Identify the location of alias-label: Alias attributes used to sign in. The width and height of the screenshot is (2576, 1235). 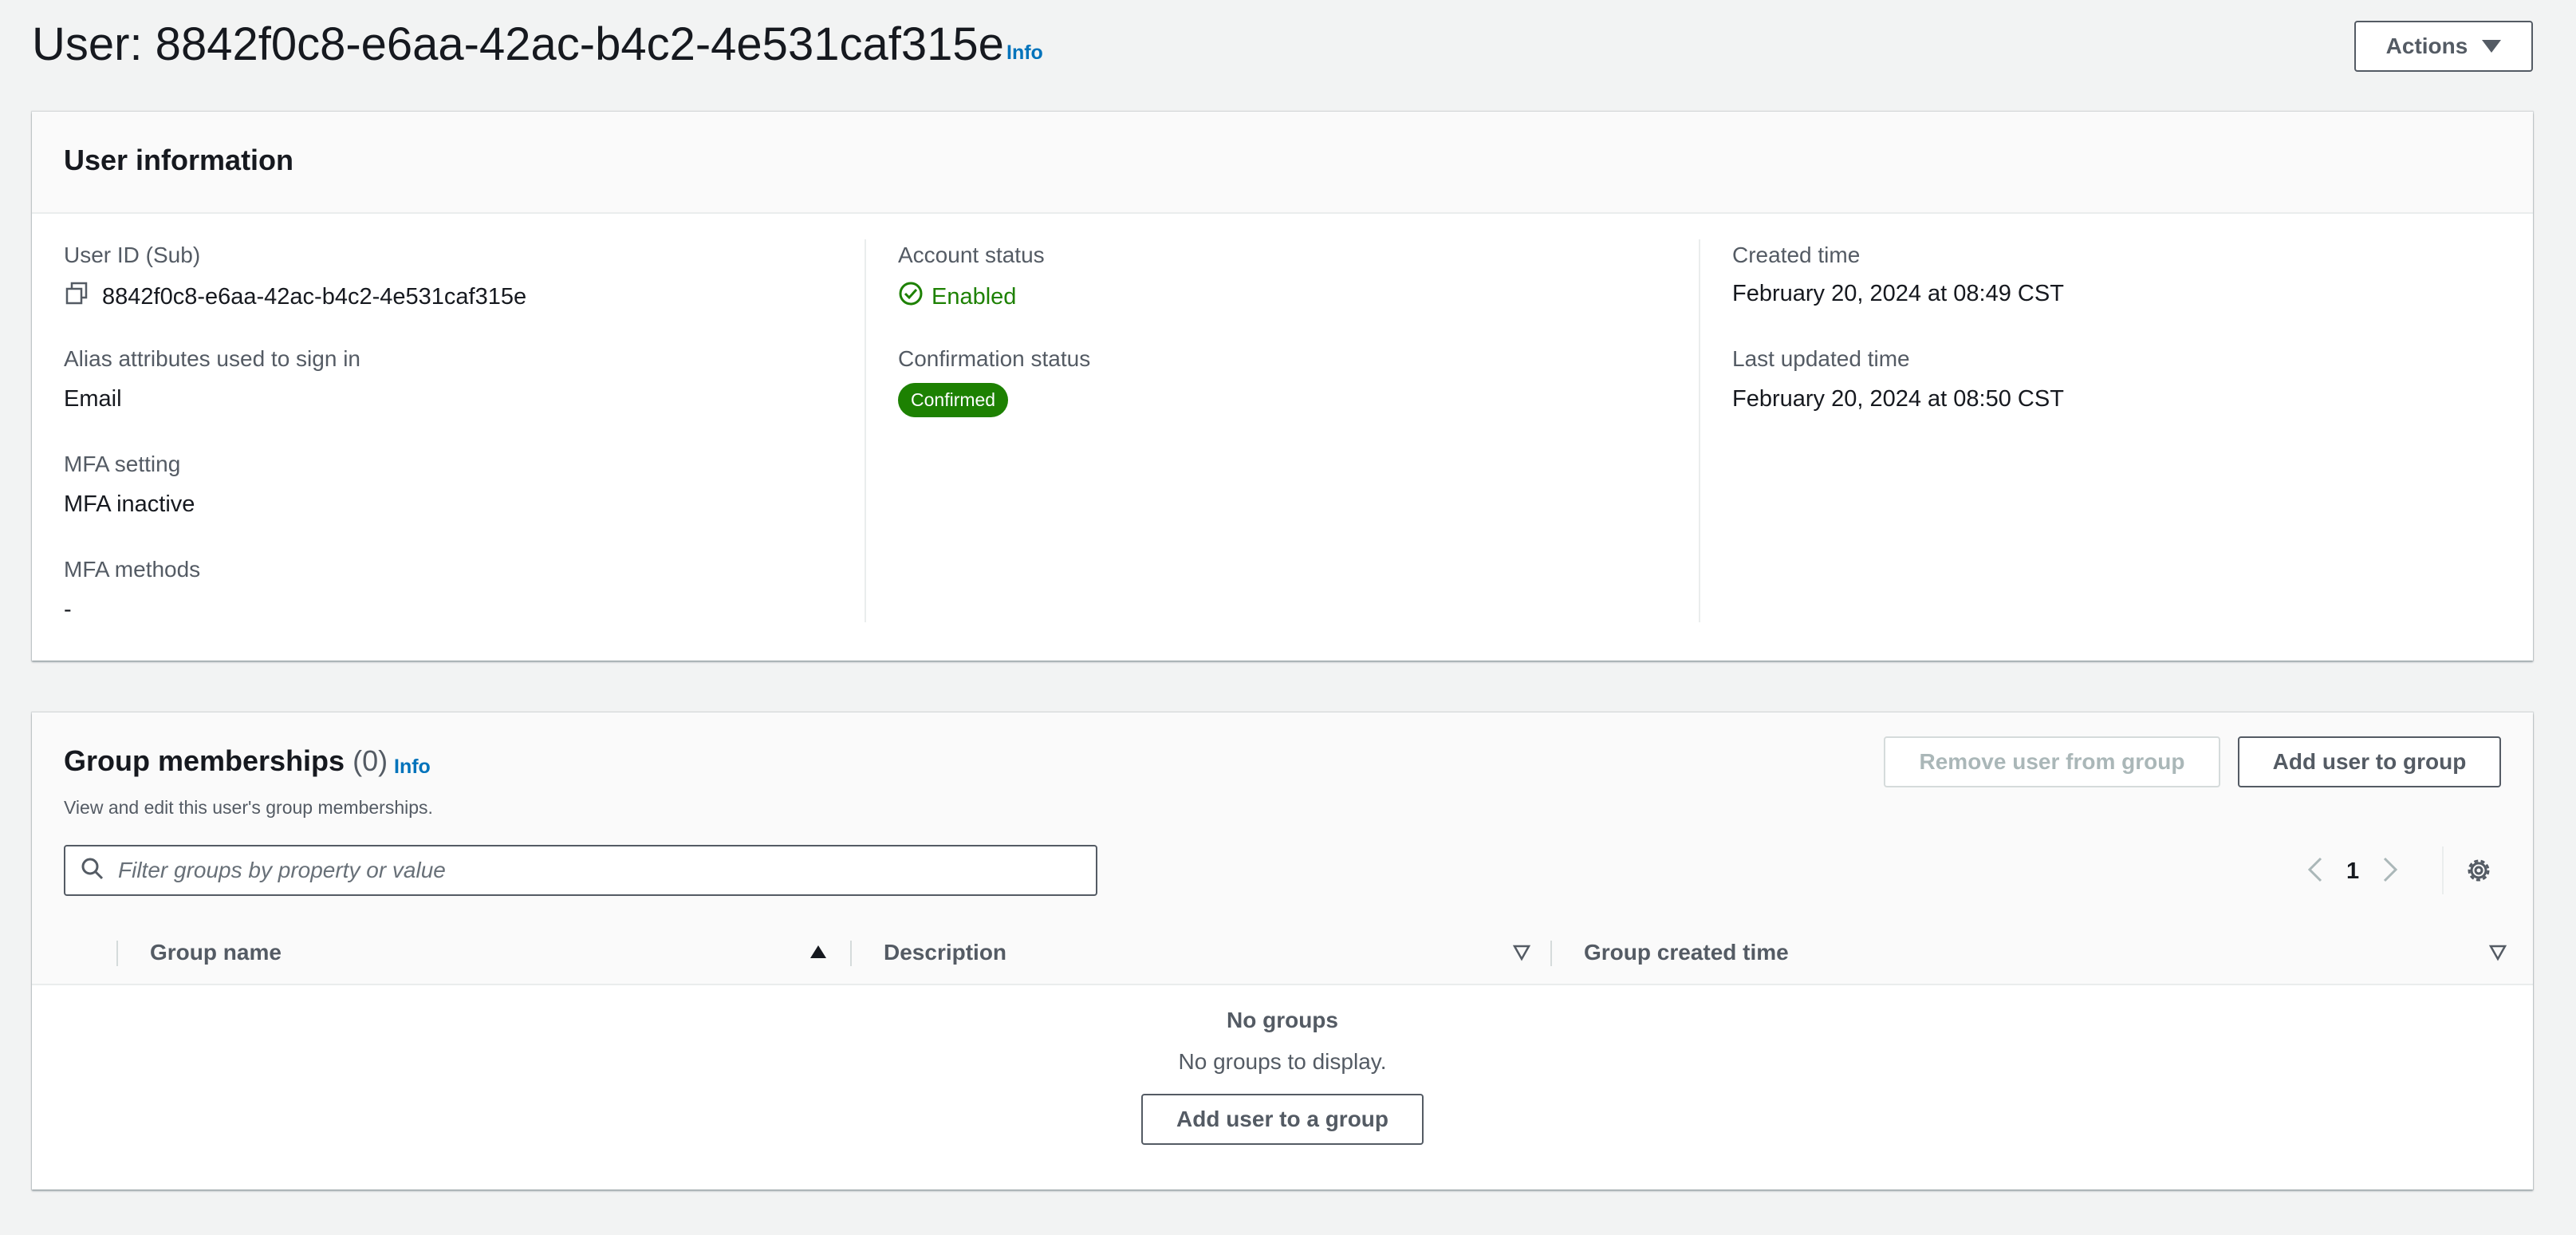
(212, 358).